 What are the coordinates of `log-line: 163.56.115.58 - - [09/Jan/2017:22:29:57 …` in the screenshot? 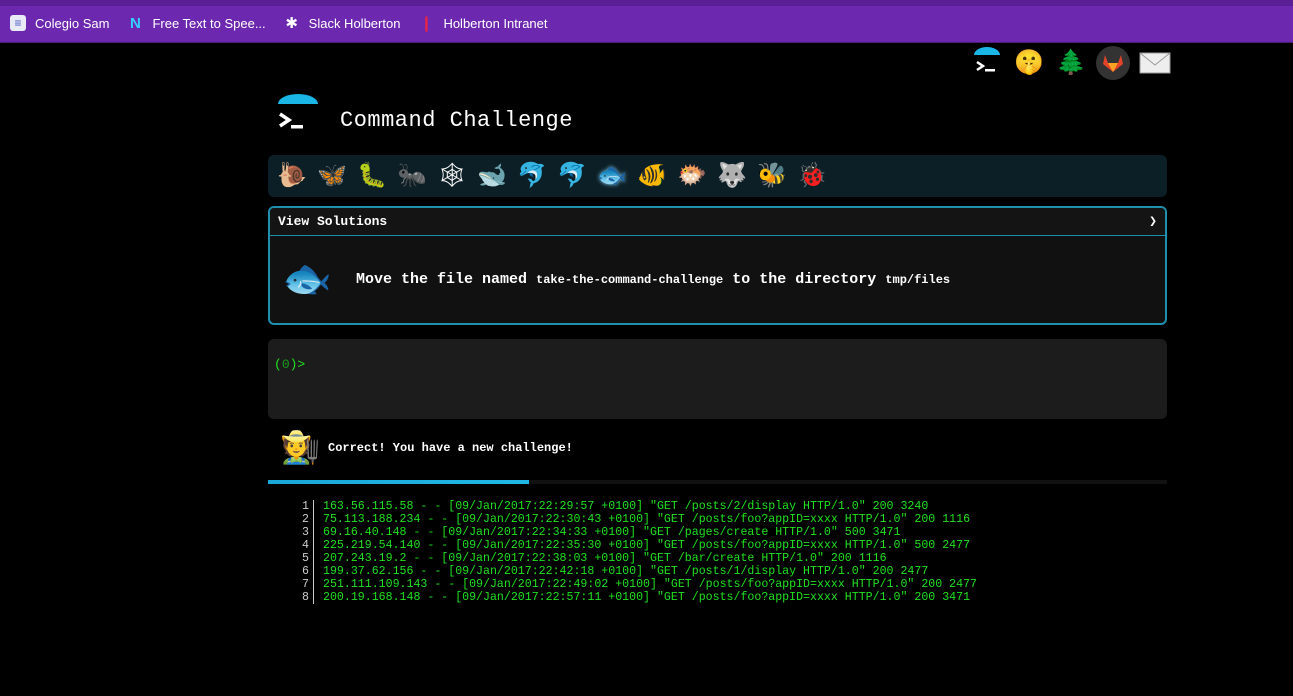 It's located at (626, 506).